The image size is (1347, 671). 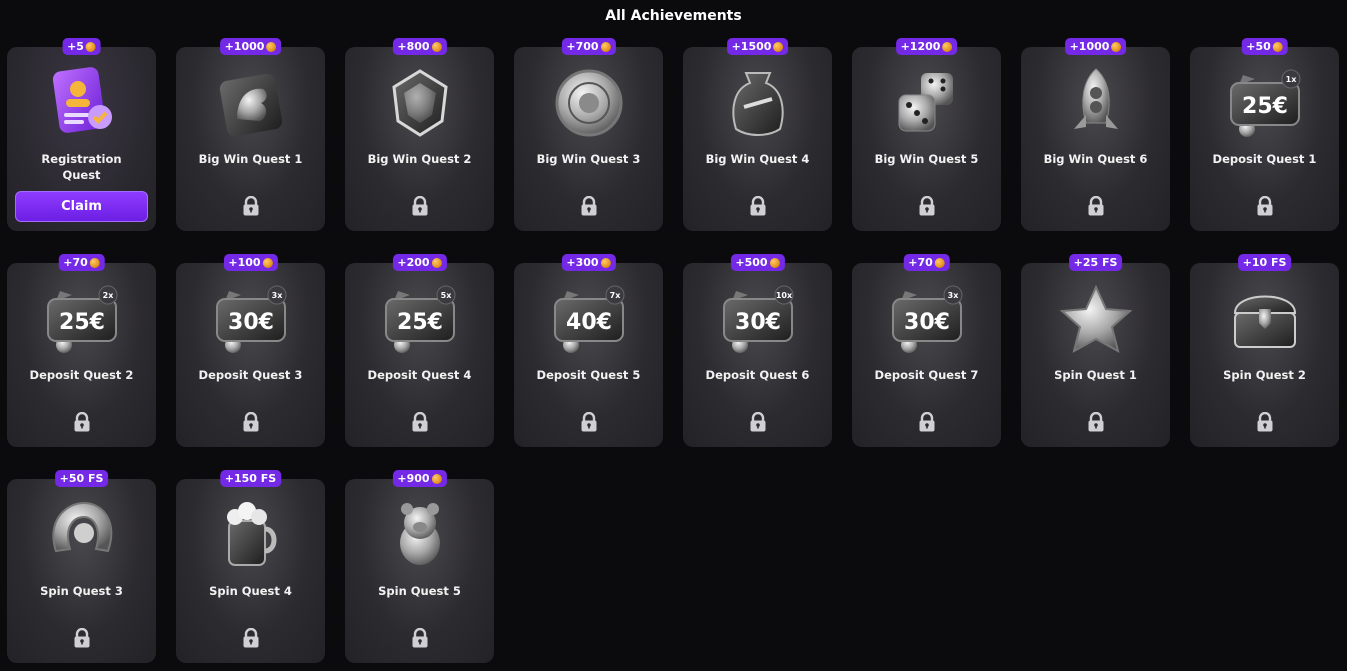 I want to click on achievement-card: +1000 Big Win Quest 1, so click(x=250, y=134).